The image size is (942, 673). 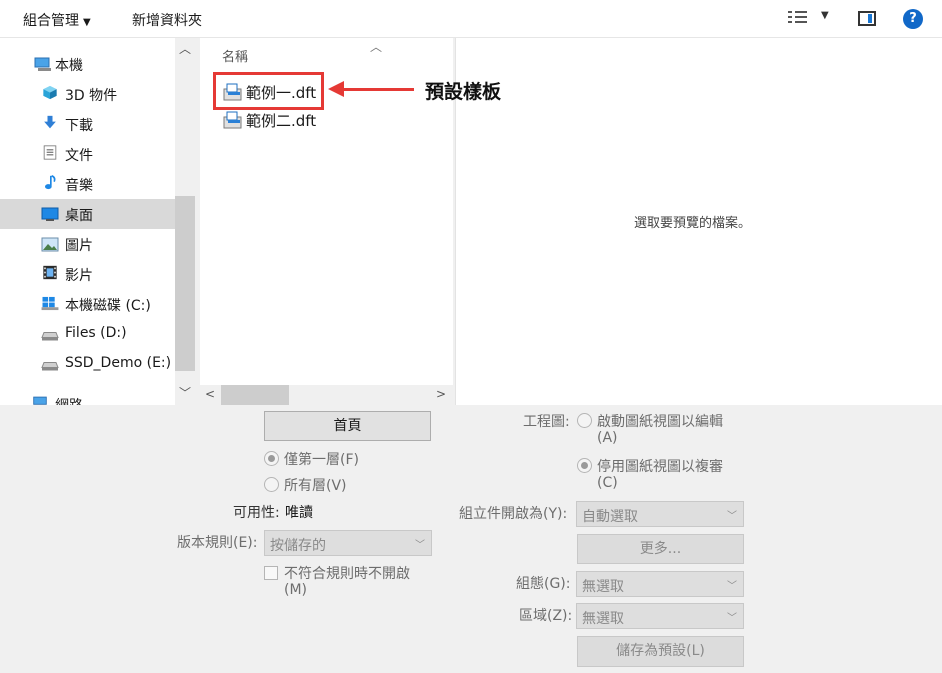 What do you see at coordinates (79, 216) in the screenshot?
I see `nav-label: 桌面` at bounding box center [79, 216].